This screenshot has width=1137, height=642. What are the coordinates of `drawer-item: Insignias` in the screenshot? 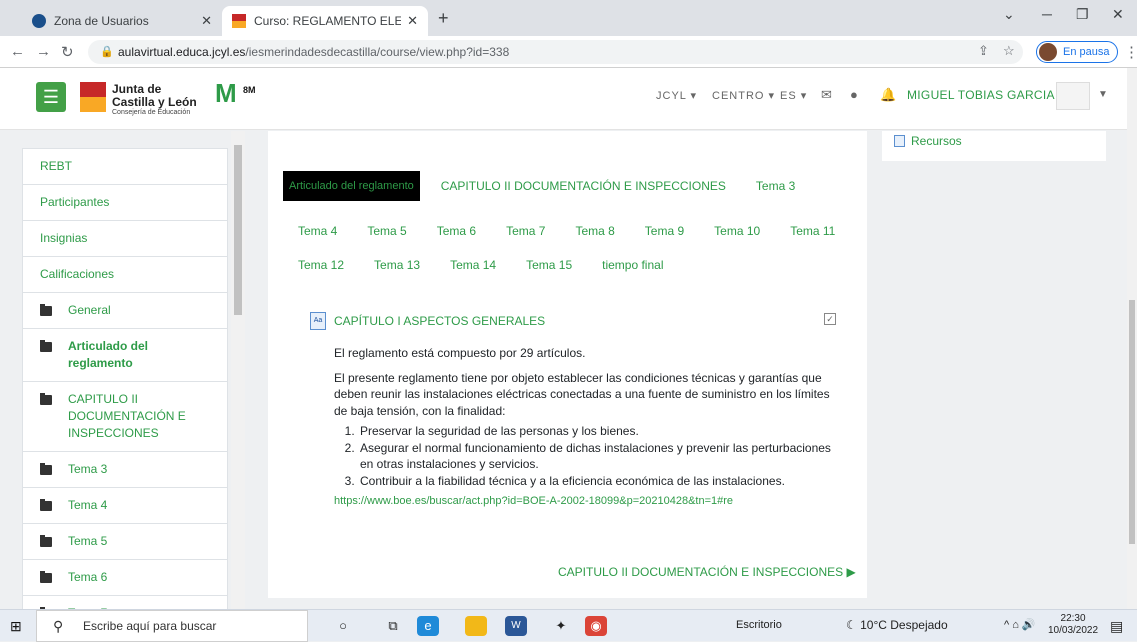 It's located at (125, 239).